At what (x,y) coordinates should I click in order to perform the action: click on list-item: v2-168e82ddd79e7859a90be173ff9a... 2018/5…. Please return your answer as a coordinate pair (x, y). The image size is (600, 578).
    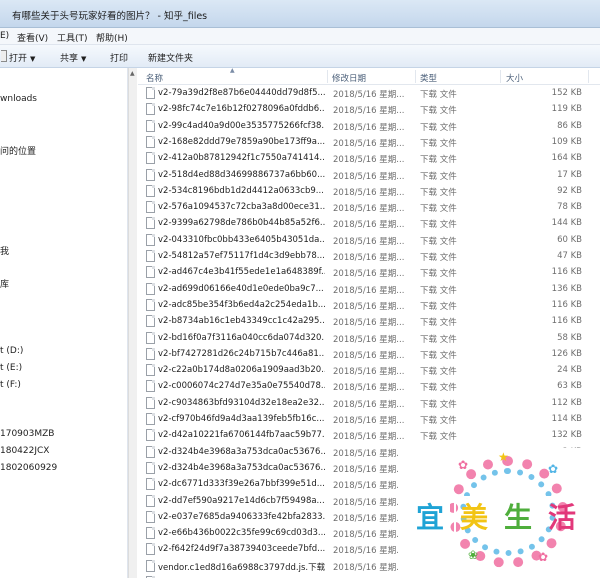
    Looking at the image, I should click on (369, 142).